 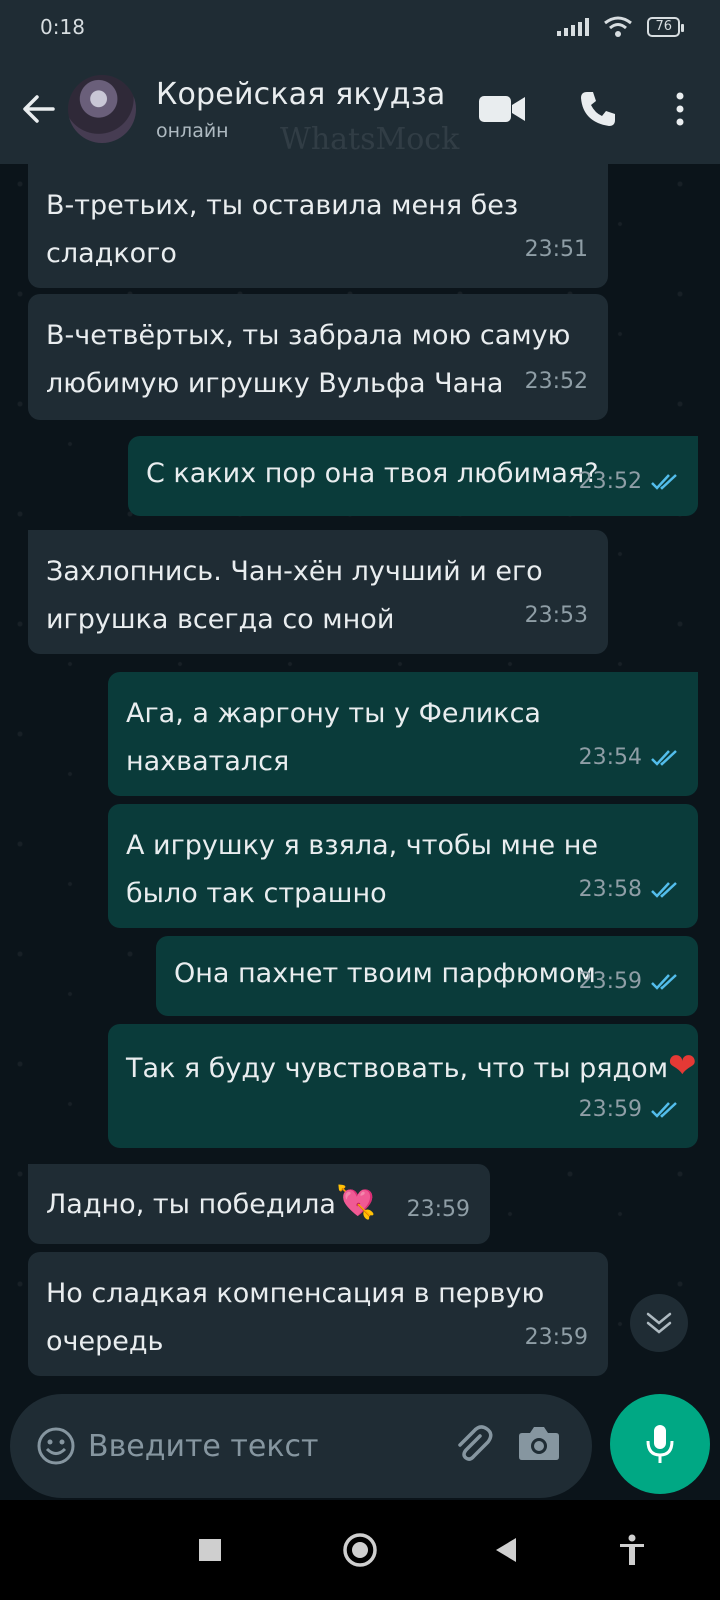 I want to click on message-time: 23:54, so click(x=629, y=758).